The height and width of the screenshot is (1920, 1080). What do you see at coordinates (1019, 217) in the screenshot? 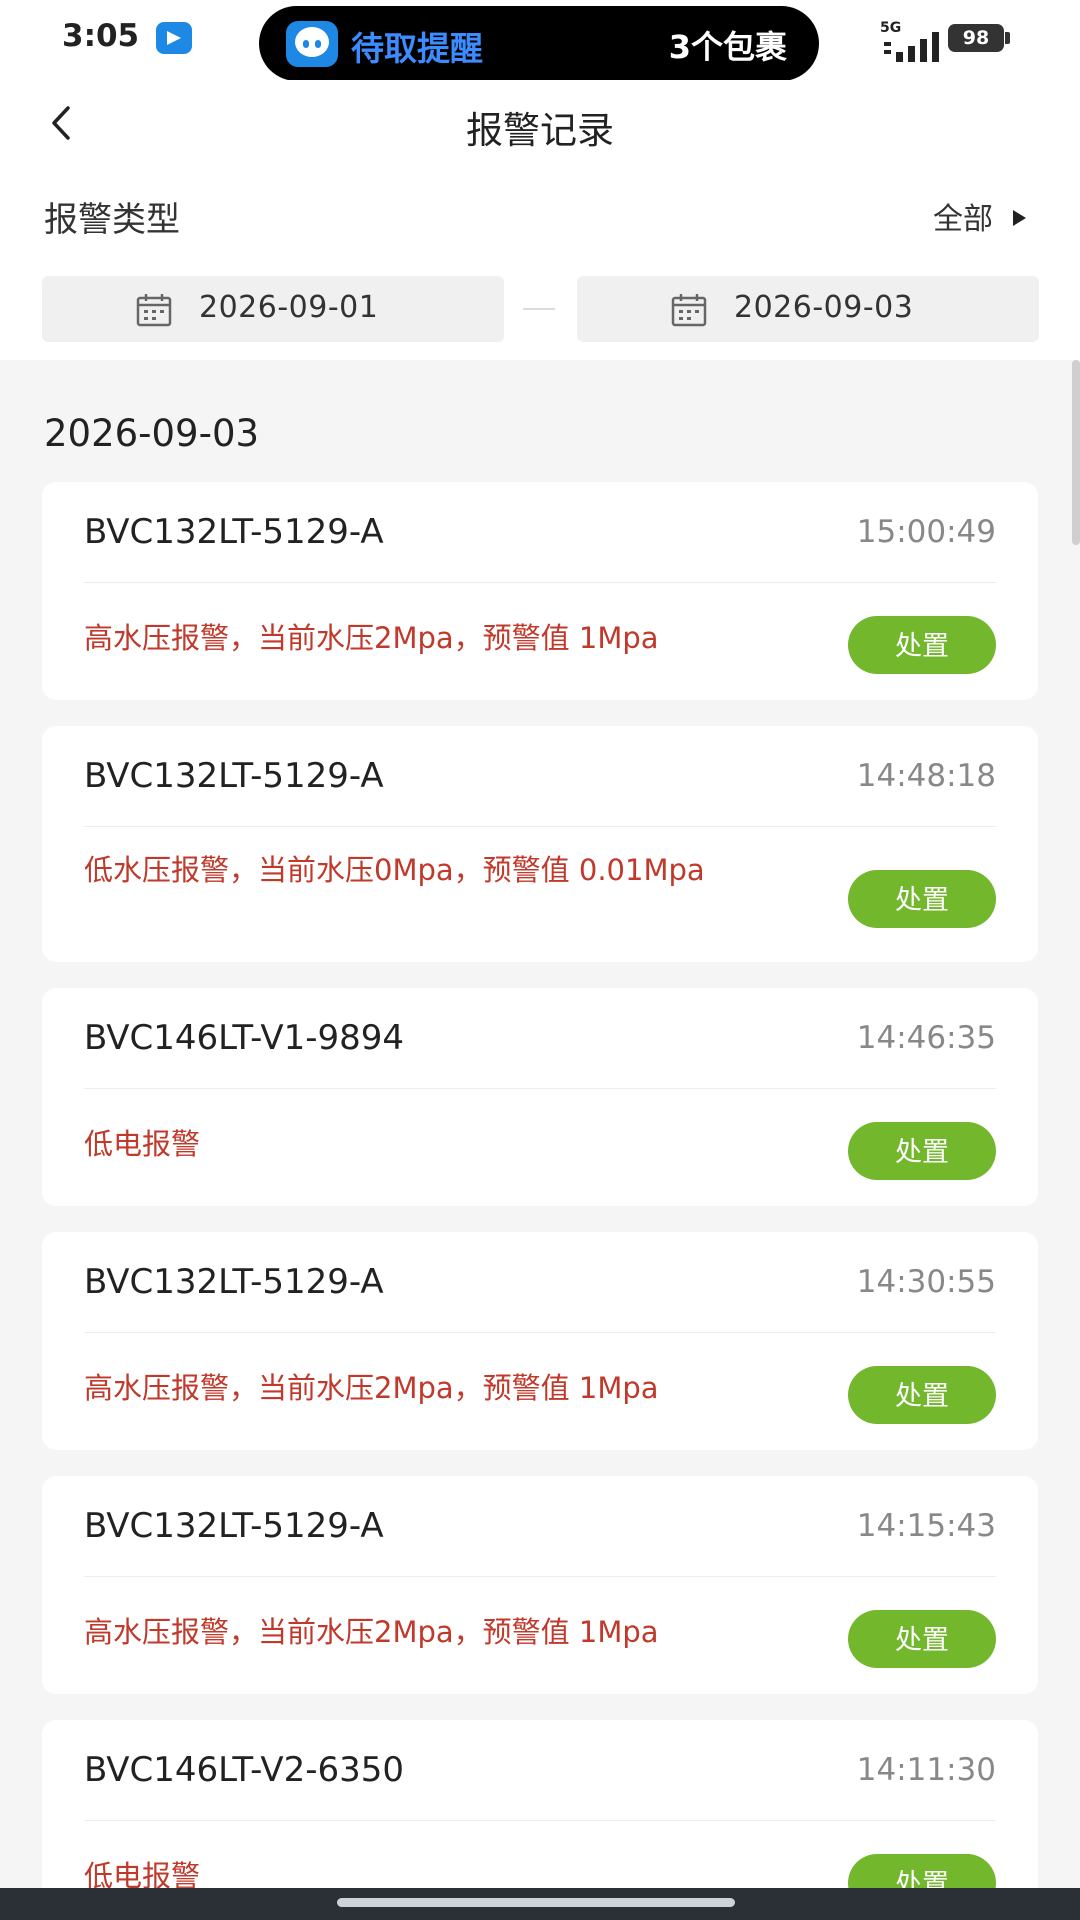
I see `triangle-right-icon` at bounding box center [1019, 217].